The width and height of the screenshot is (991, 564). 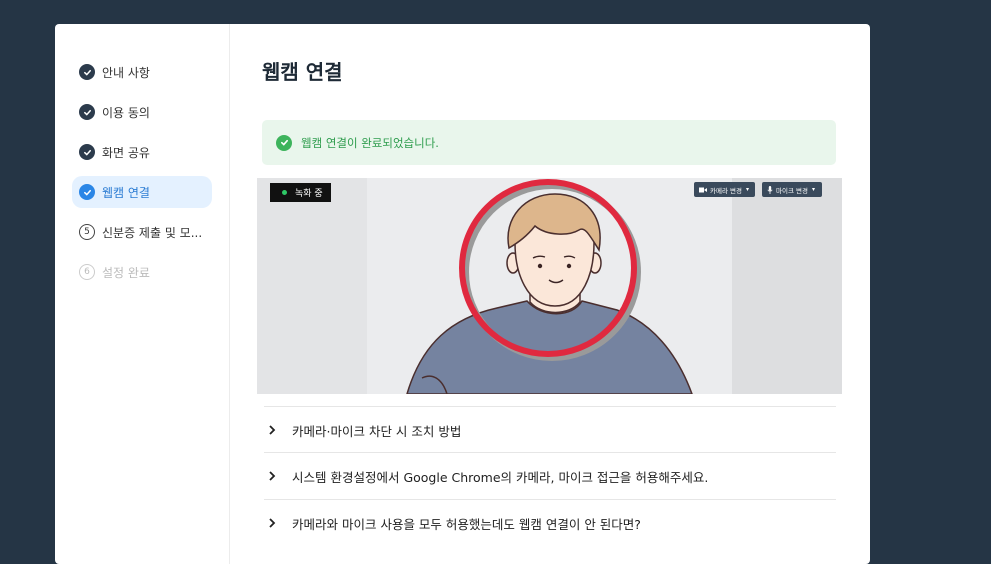 I want to click on step-label: 이용 동의, so click(x=126, y=112).